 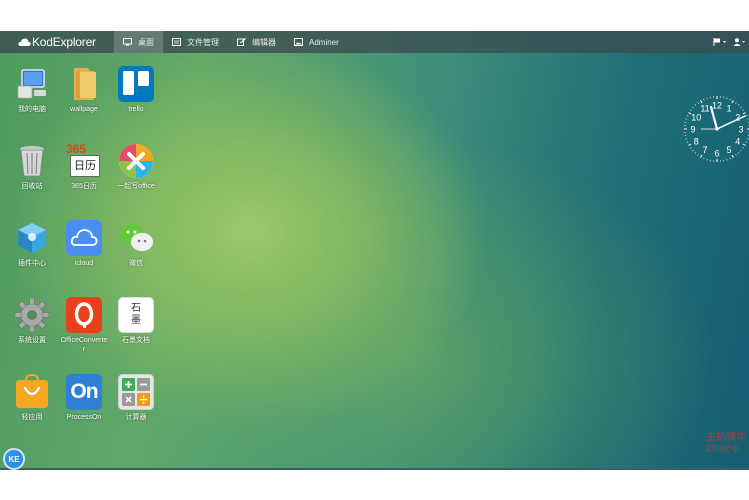 I want to click on desktop-icon-icloud: icloud, so click(x=84, y=244).